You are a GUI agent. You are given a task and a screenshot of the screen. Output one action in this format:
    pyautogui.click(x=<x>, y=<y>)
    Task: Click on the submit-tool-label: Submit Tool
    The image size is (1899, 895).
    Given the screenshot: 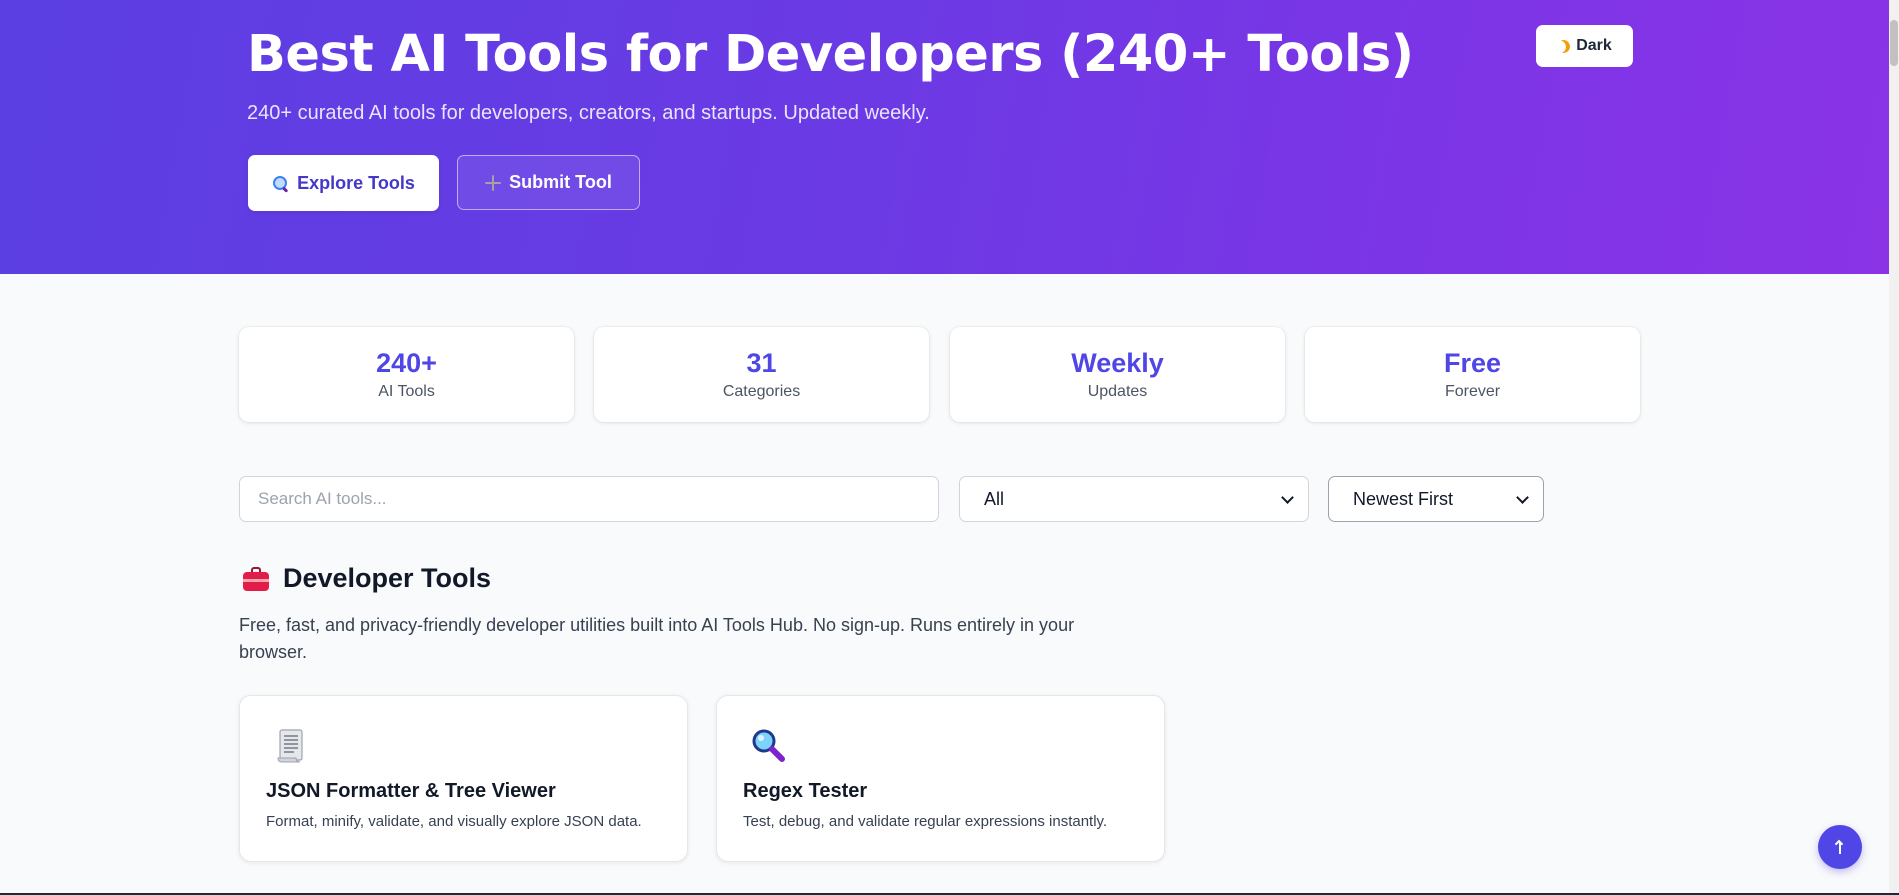 What is the action you would take?
    pyautogui.click(x=560, y=182)
    